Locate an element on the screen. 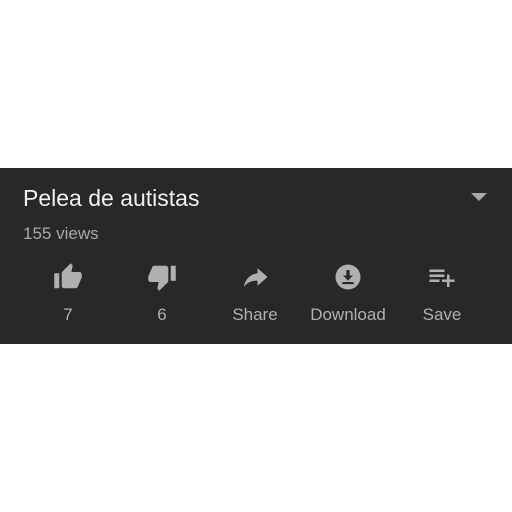  expand-description-button is located at coordinates (479, 197).